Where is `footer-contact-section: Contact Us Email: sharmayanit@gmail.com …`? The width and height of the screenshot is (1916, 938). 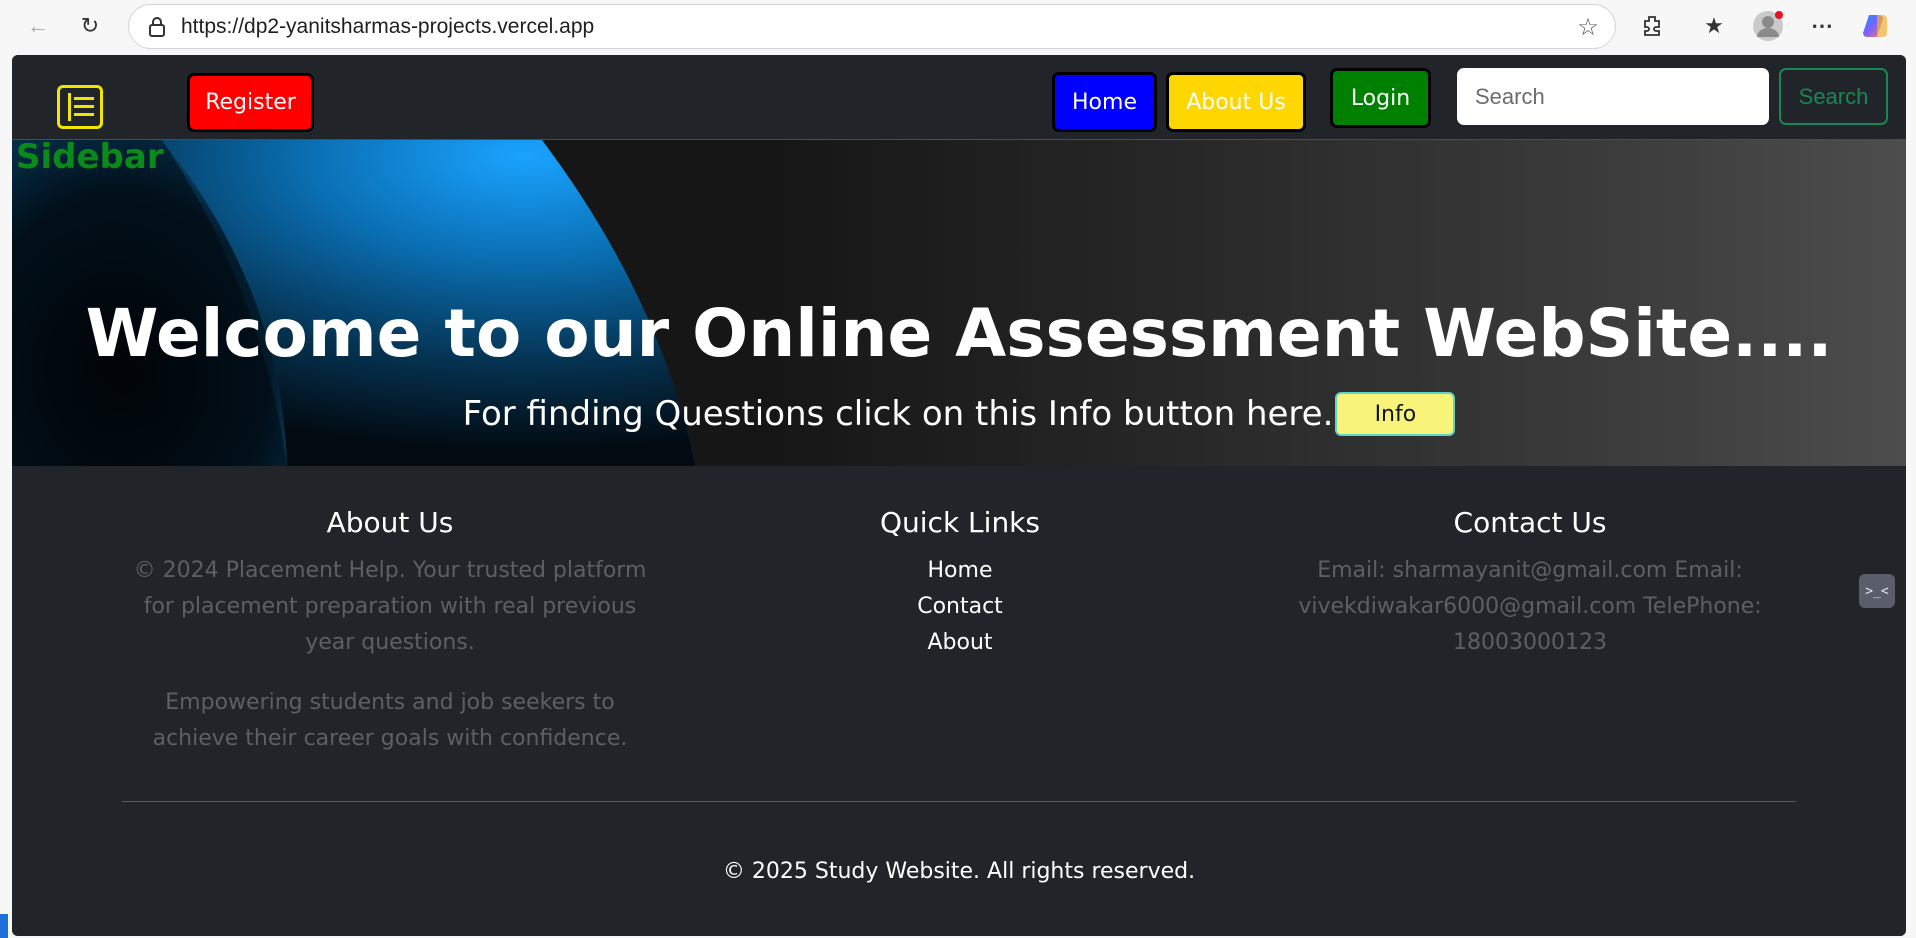
footer-contact-section: Contact Us Email: sharmayanit@gmail.com … is located at coordinates (1530, 583).